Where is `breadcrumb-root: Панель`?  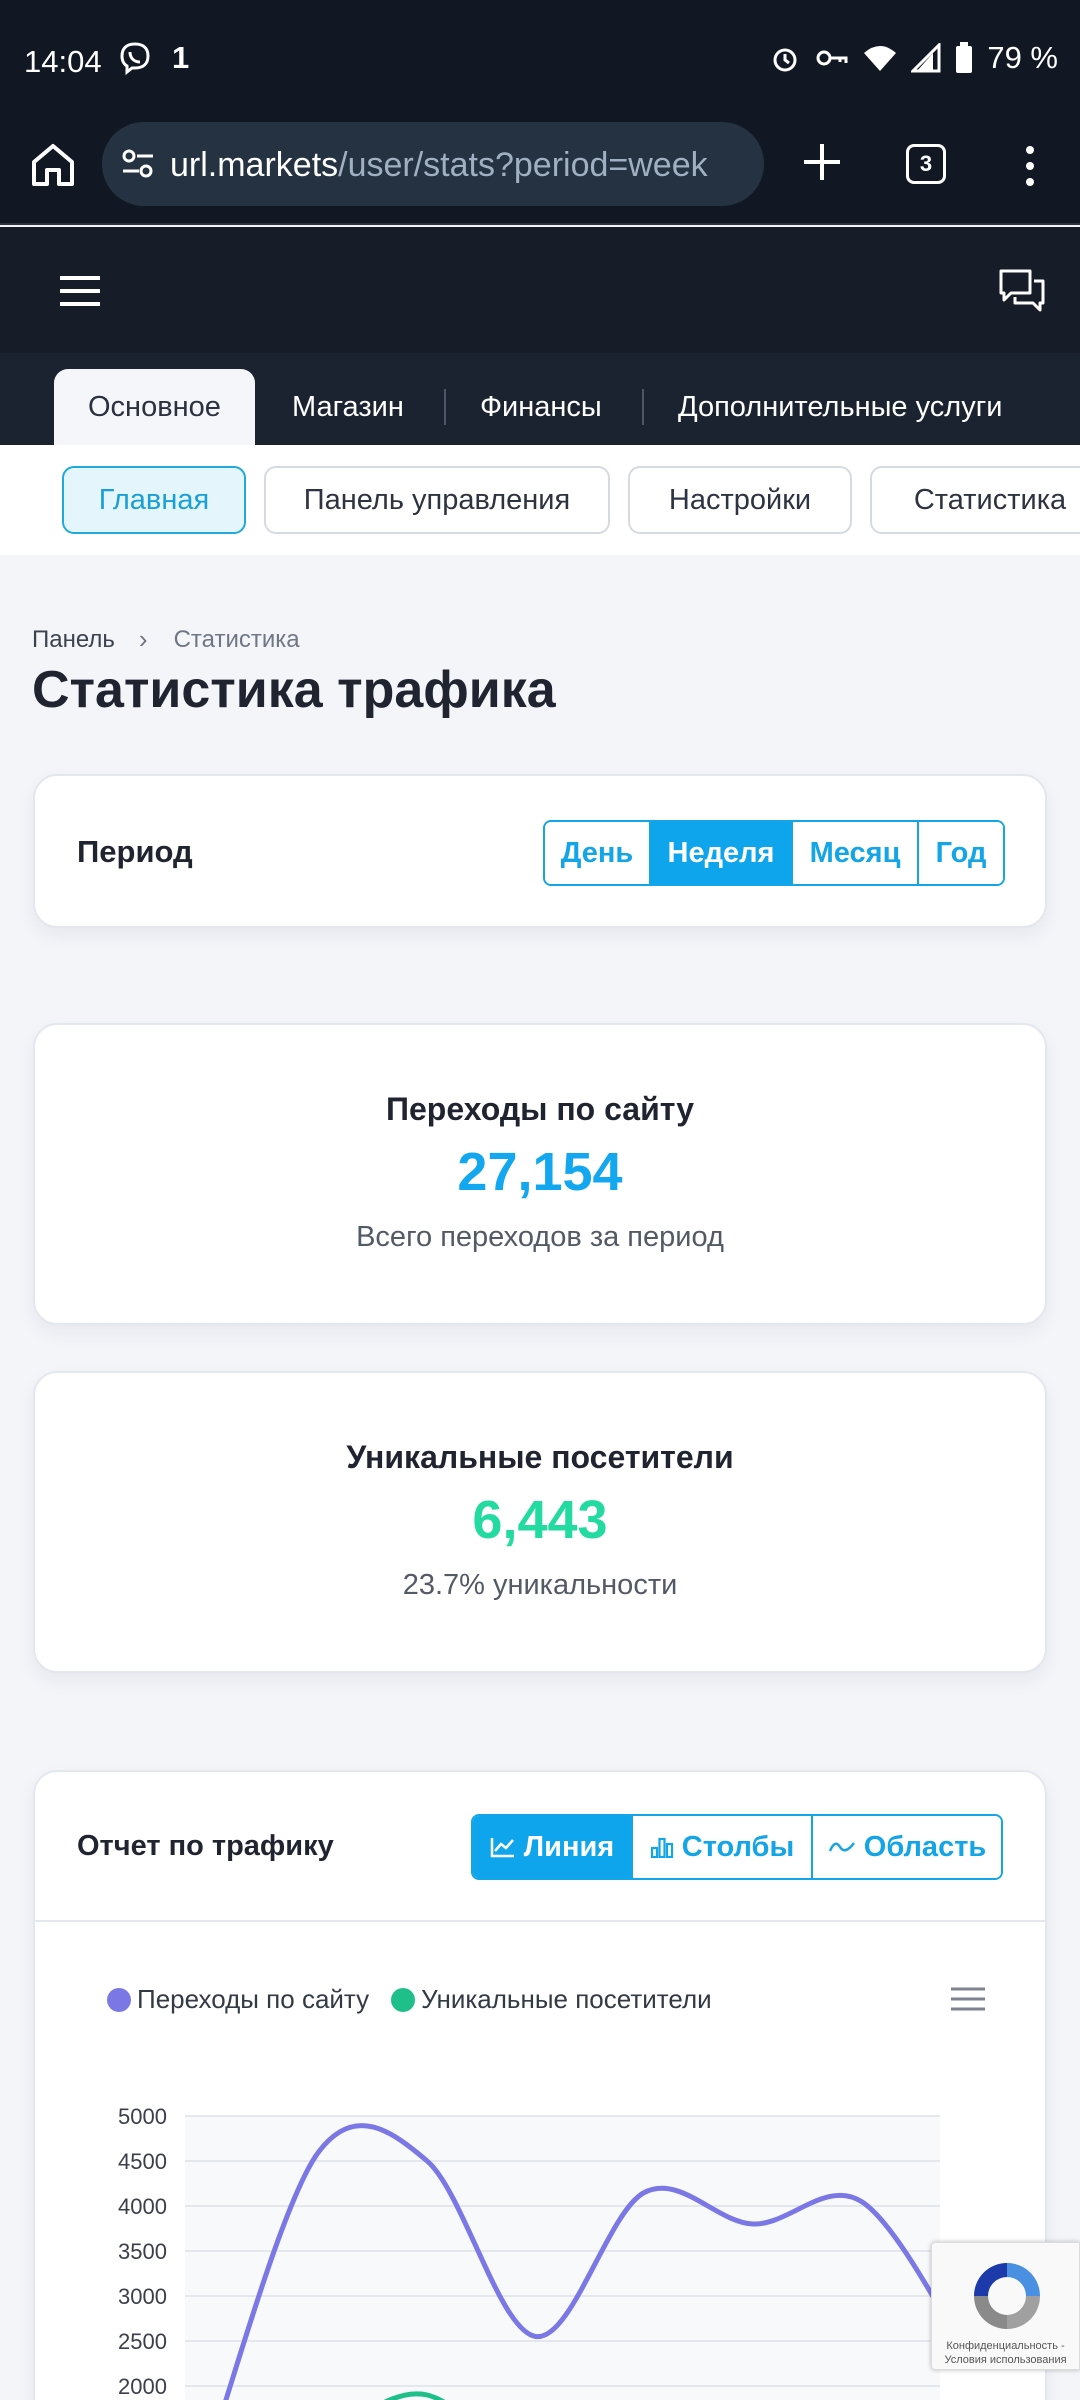 breadcrumb-root: Панель is located at coordinates (73, 640).